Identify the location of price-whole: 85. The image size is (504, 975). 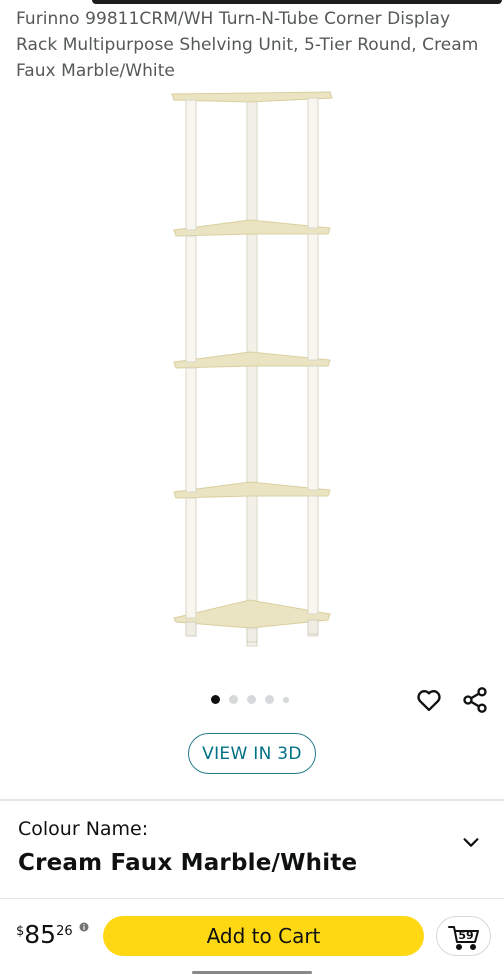
(40, 934).